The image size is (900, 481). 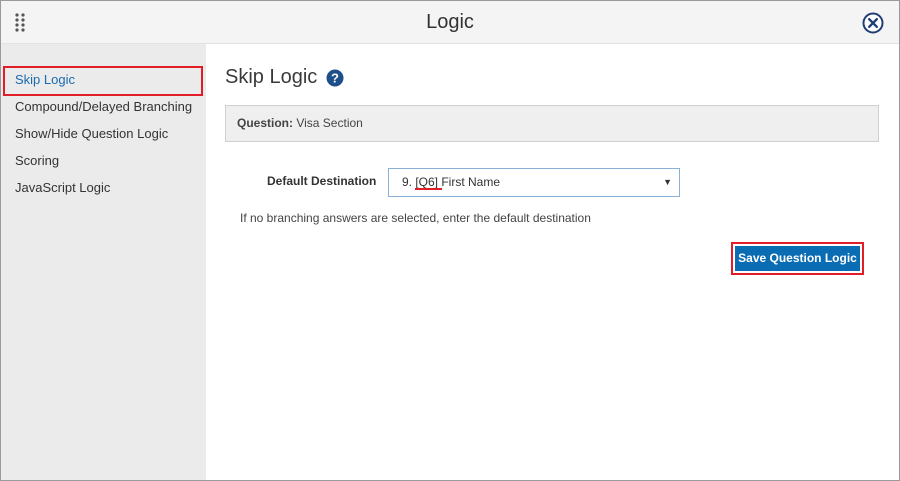 I want to click on default-destination-select: 9. [Q6] First Name ▼, so click(x=534, y=182).